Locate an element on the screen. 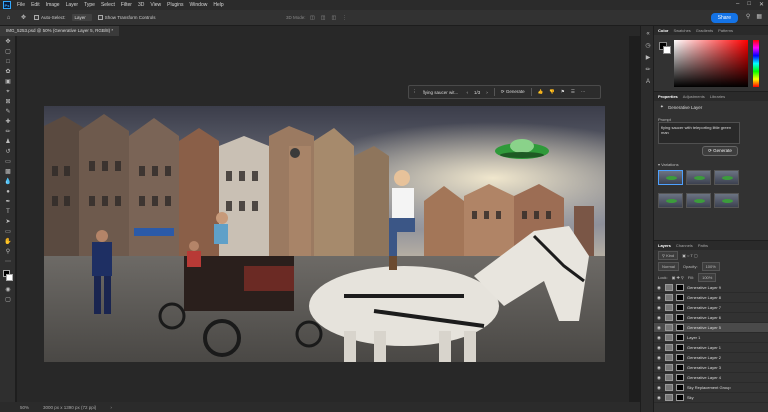  background-color-swatch is located at coordinates (667, 50).